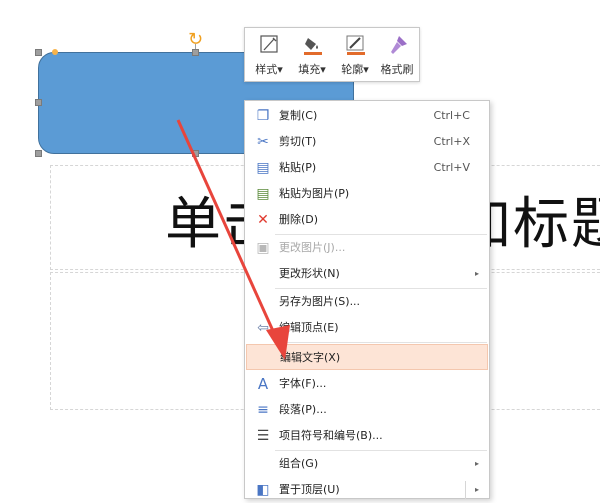 This screenshot has height=503, width=600. What do you see at coordinates (367, 357) in the screenshot?
I see `menu-item-edit-text: 编辑文字(X)` at bounding box center [367, 357].